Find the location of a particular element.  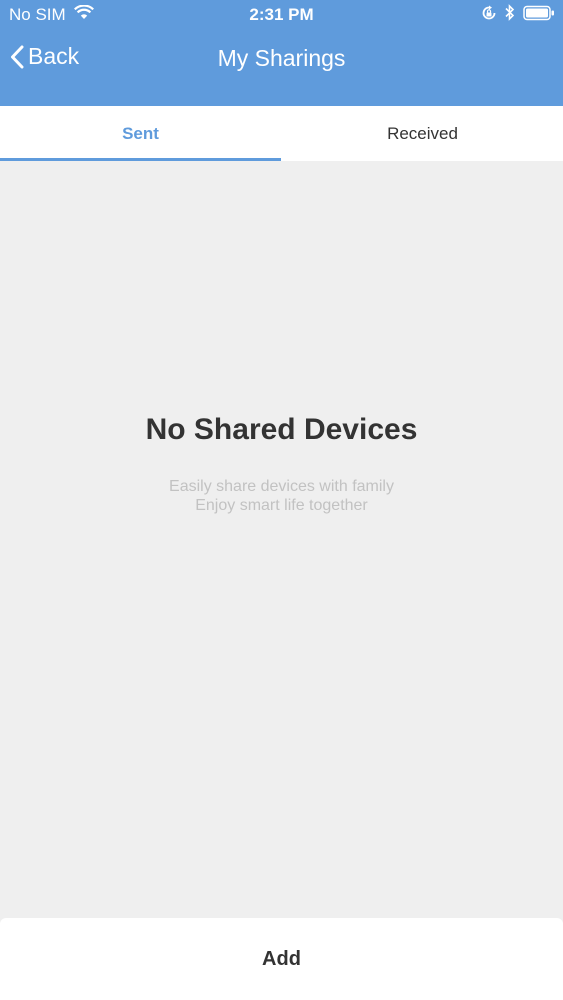

battery-icon is located at coordinates (539, 13).